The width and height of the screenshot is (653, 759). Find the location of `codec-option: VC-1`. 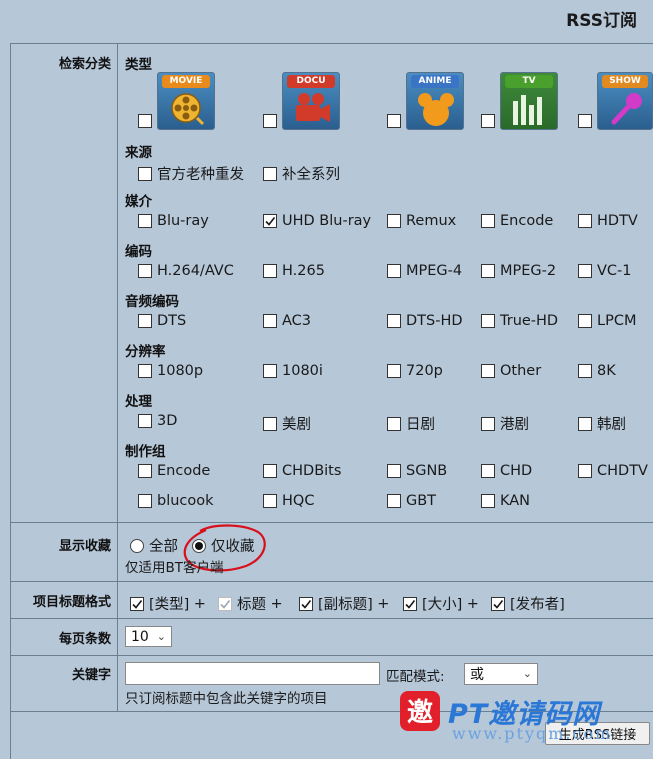

codec-option: VC-1 is located at coordinates (605, 271).